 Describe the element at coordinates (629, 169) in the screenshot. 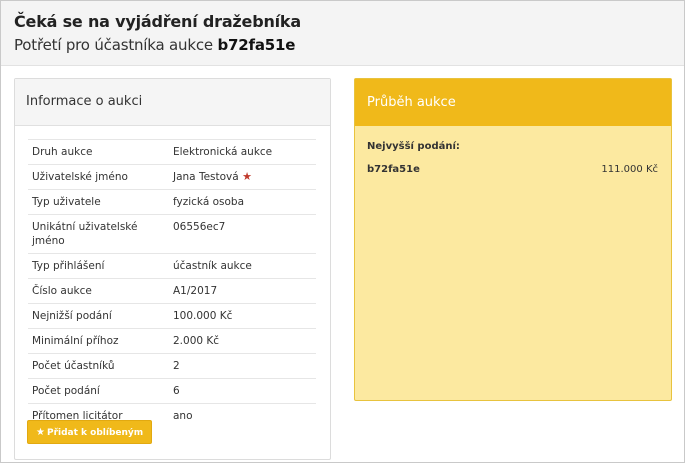

I see `highest-bid-amount: 111.000 Kč` at that location.